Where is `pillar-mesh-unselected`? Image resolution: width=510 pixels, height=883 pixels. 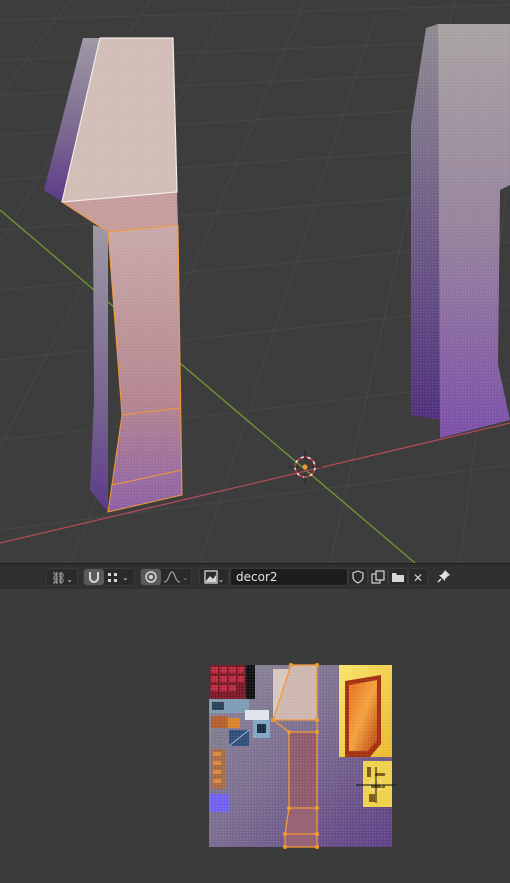
pillar-mesh-unselected is located at coordinates (460, 231).